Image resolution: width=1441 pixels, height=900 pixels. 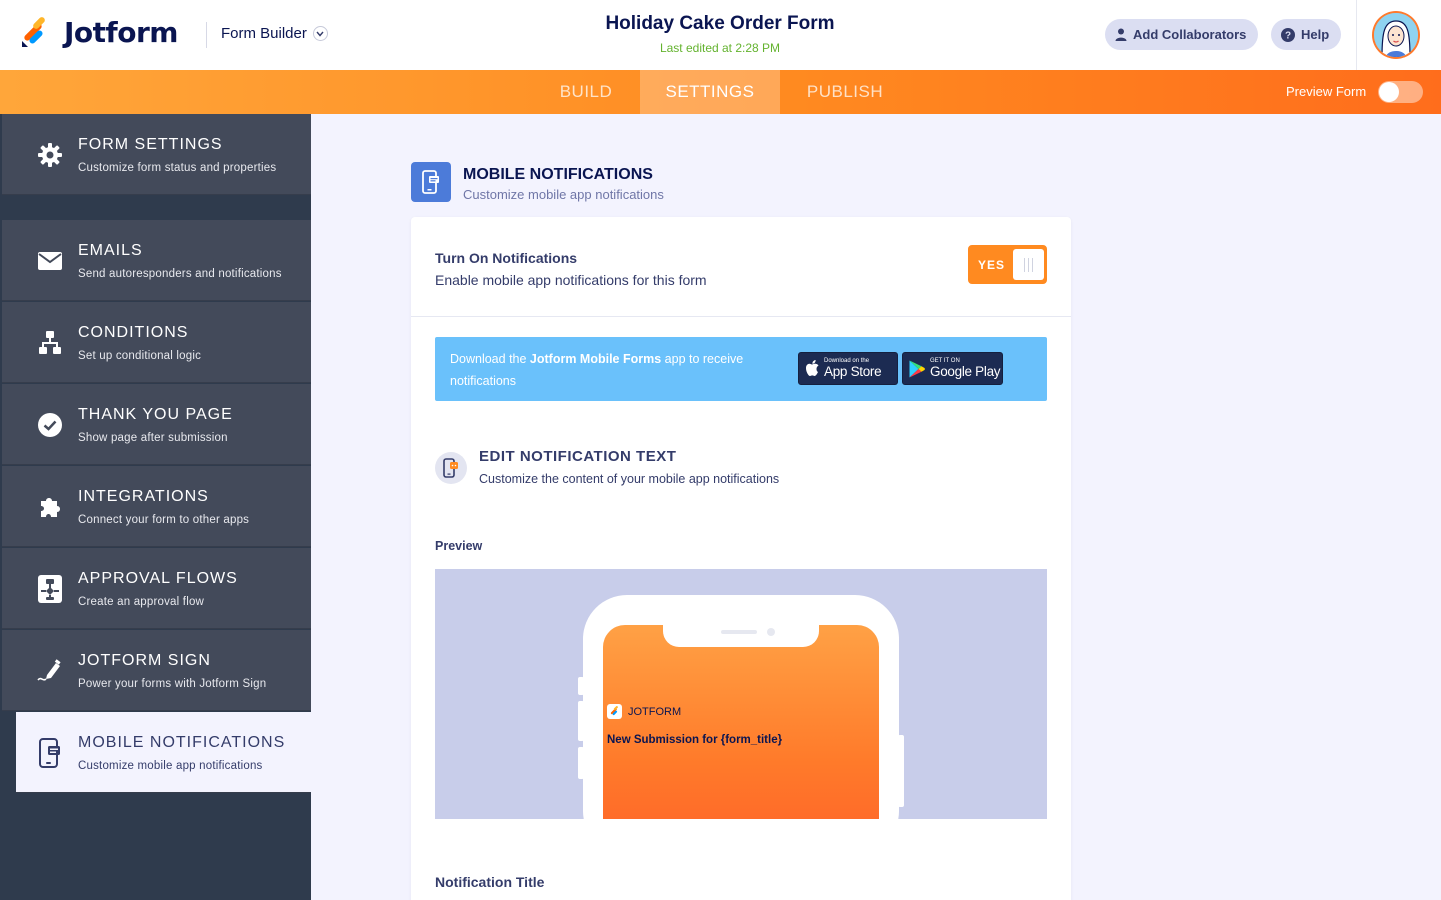 What do you see at coordinates (490, 359) in the screenshot?
I see `download-text-pre: Download the` at bounding box center [490, 359].